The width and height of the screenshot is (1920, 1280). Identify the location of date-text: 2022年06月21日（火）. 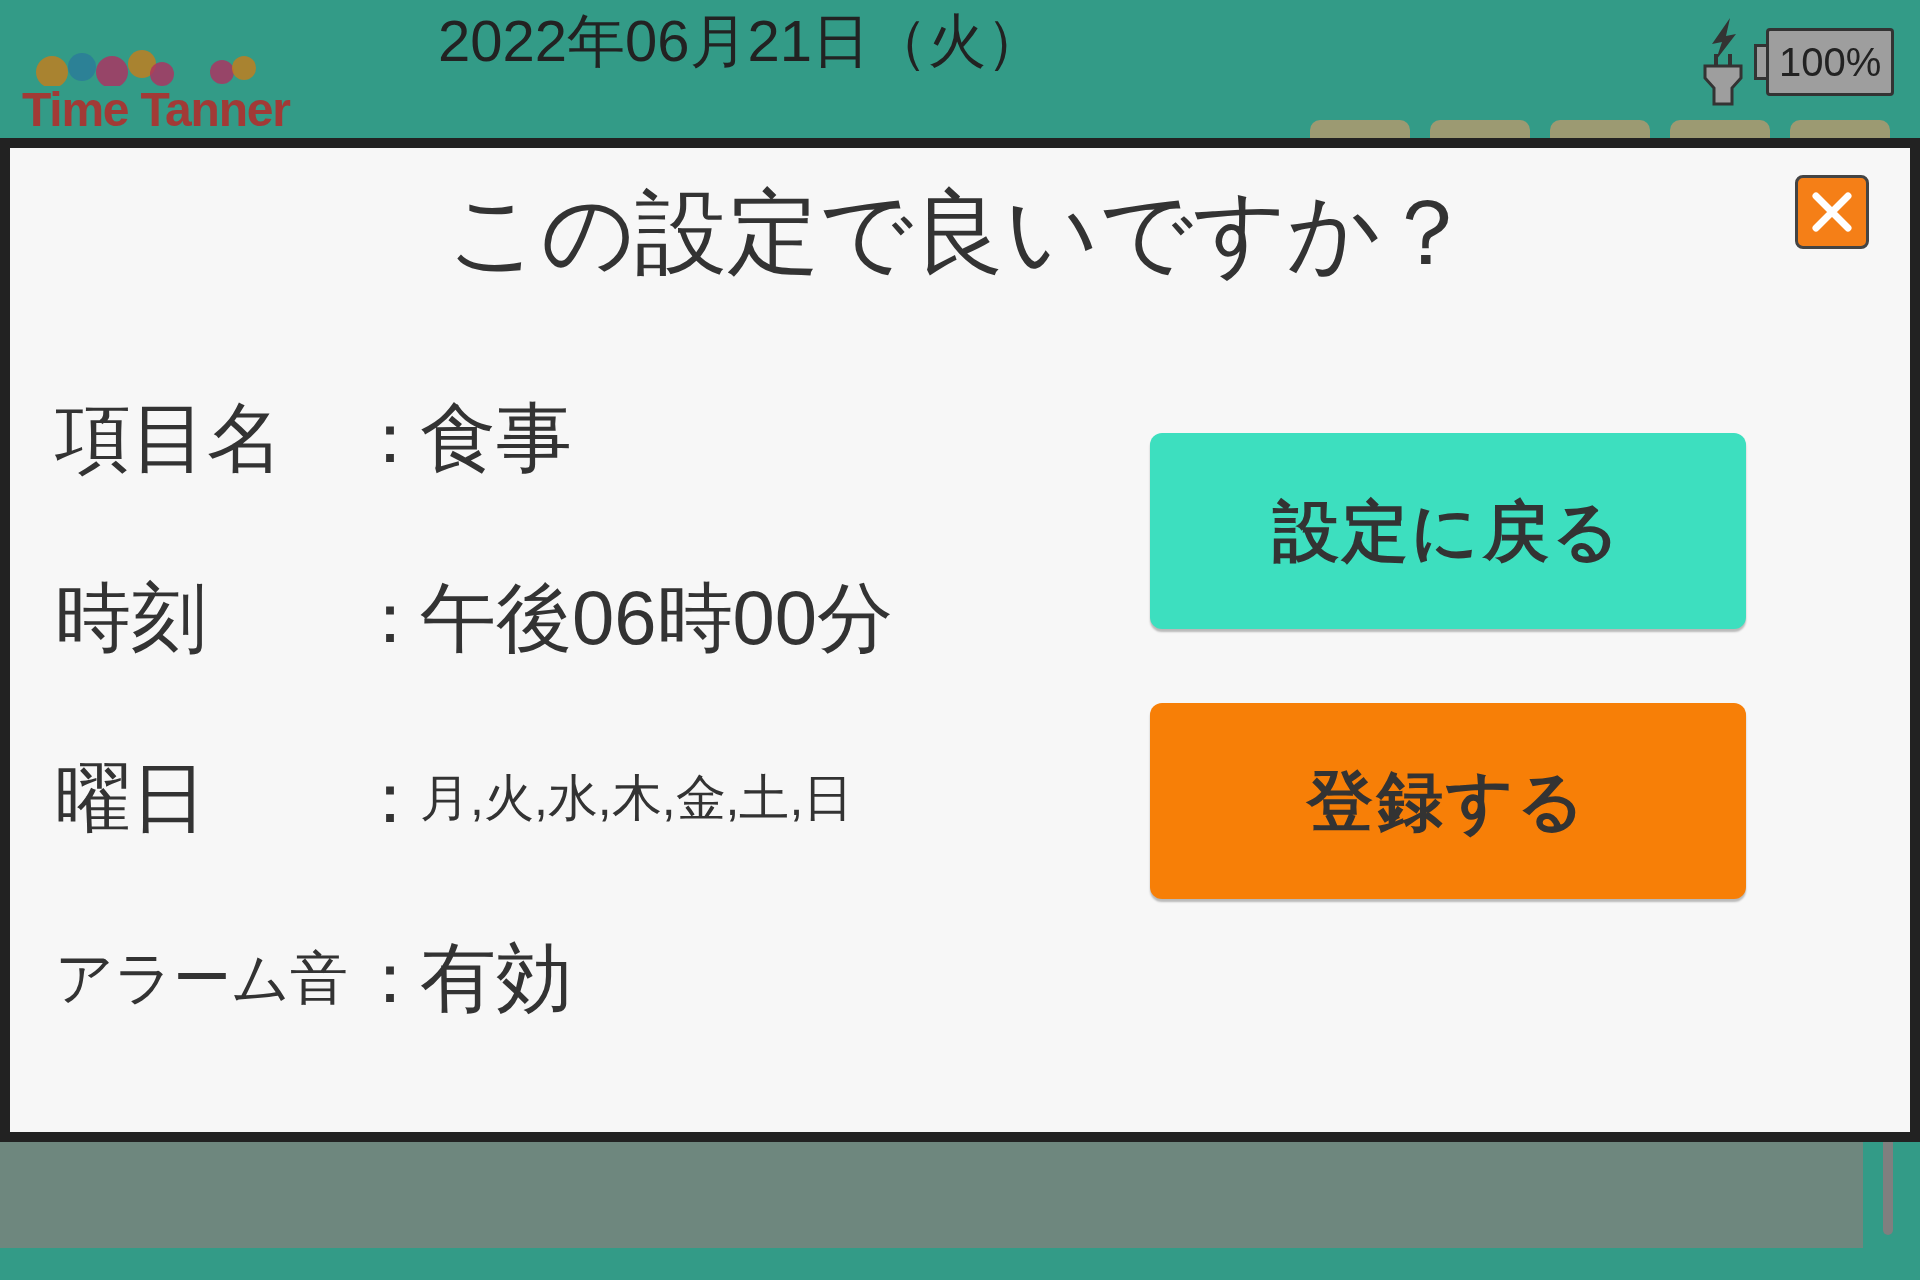
(741, 41).